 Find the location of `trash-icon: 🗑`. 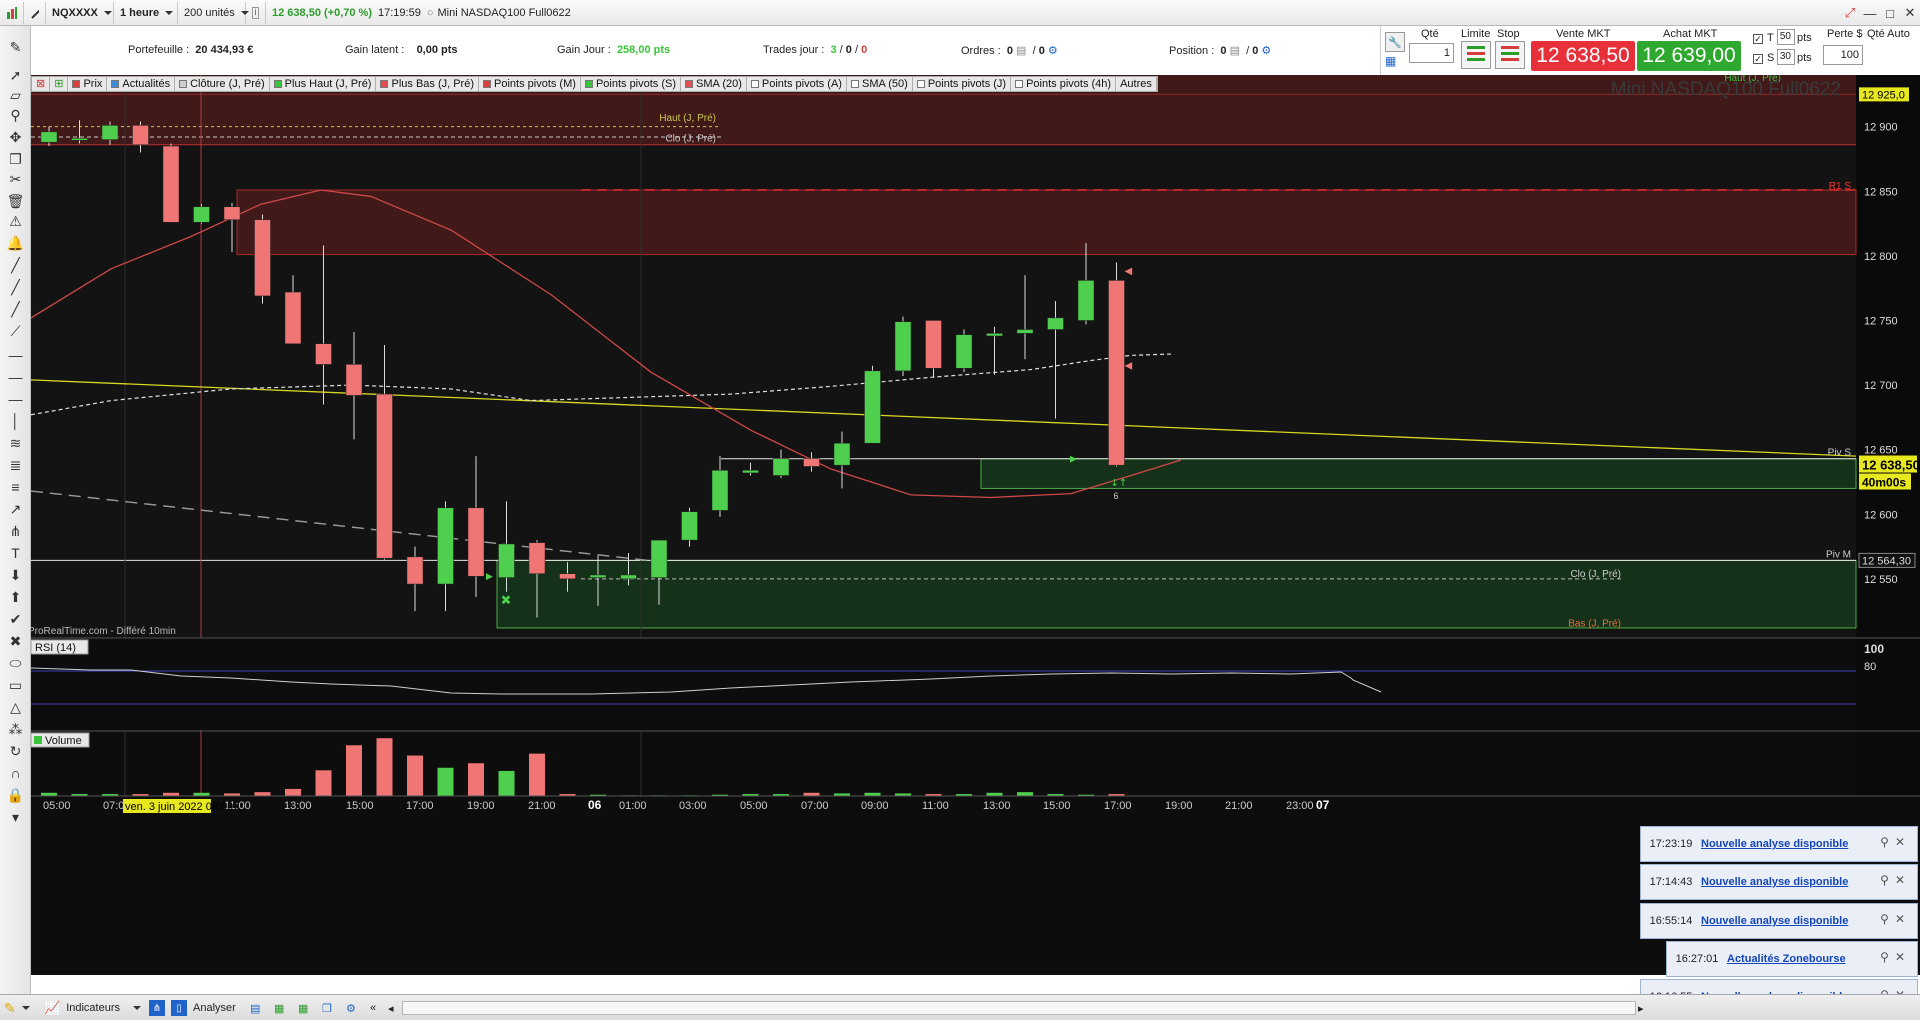

trash-icon: 🗑 is located at coordinates (15, 201).